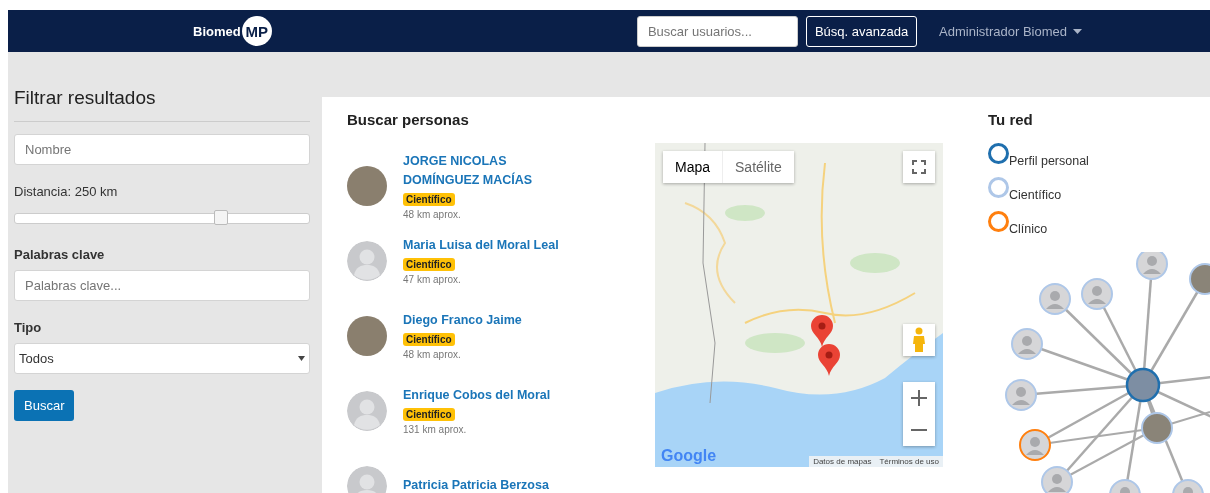  I want to click on legend-label: Científico, so click(1035, 195).